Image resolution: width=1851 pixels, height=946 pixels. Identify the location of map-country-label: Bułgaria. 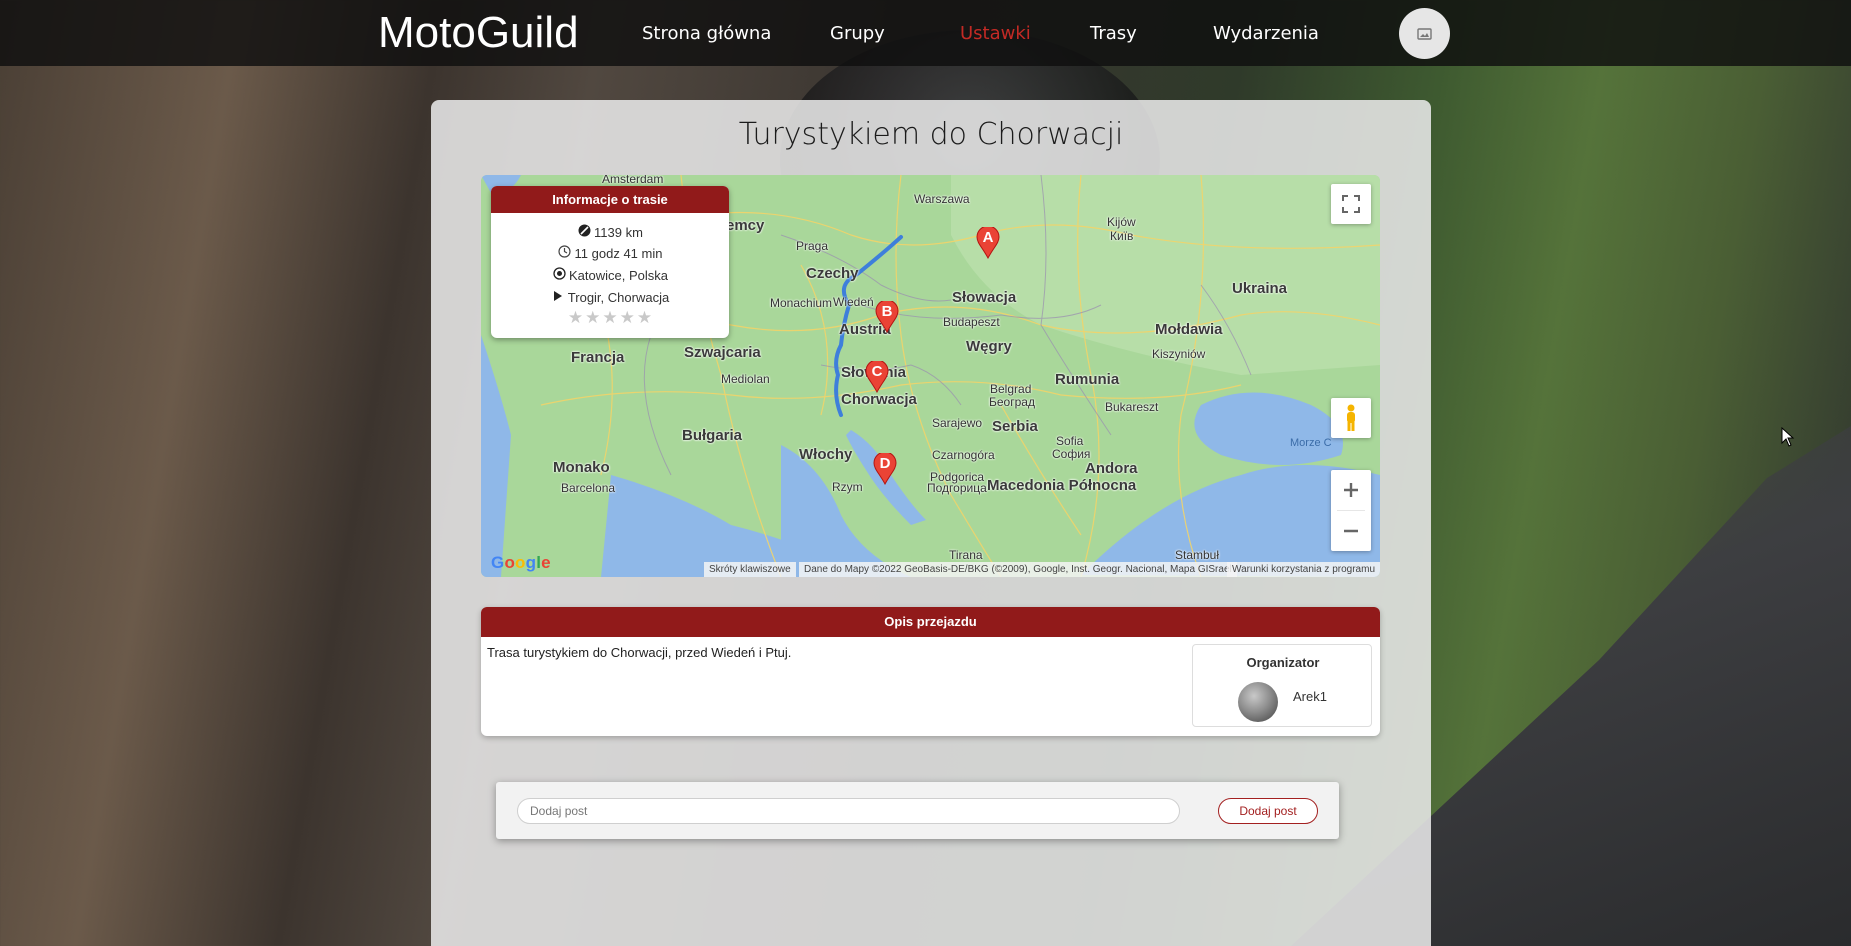
(712, 435).